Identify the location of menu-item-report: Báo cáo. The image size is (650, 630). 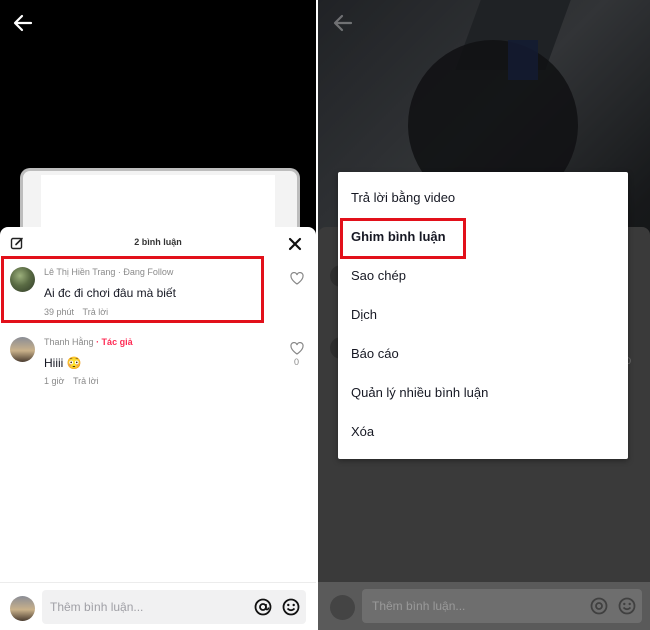
(483, 353).